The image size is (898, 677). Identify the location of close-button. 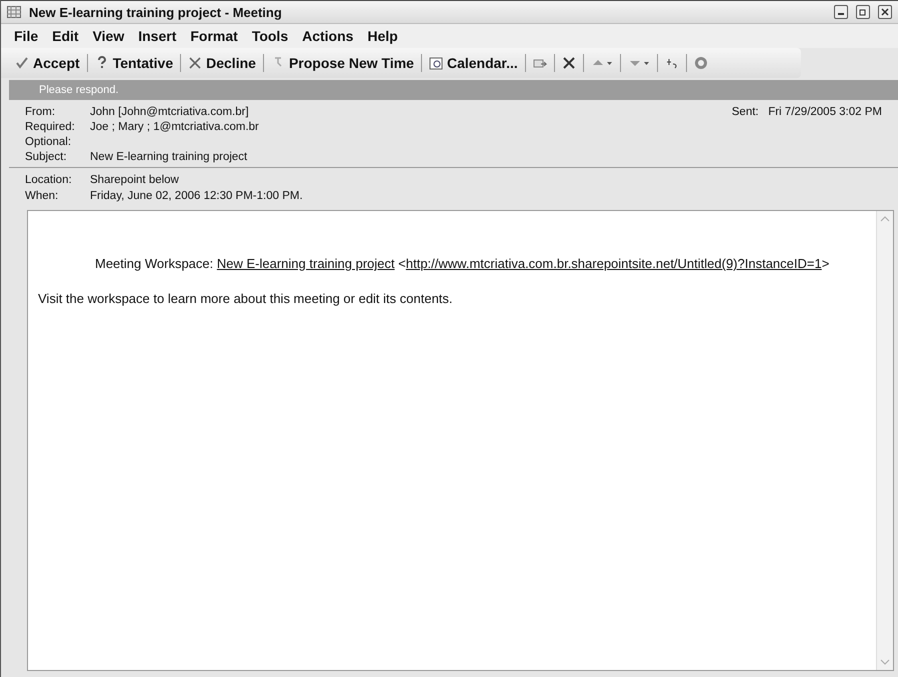
(885, 12).